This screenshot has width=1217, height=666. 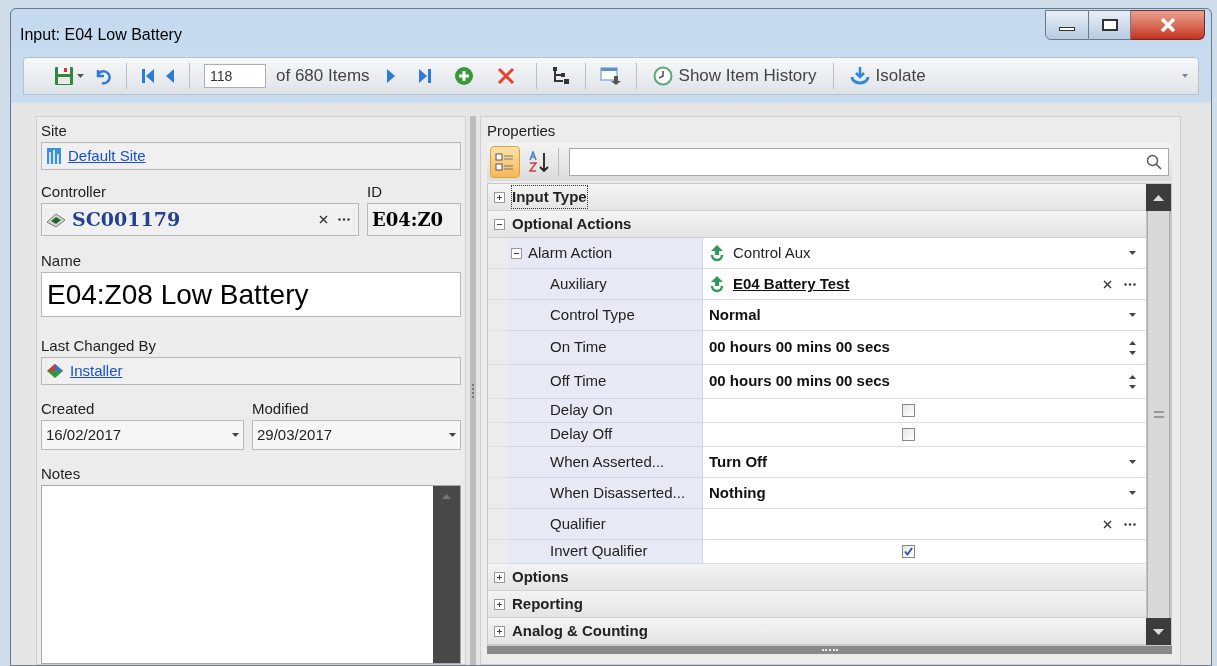 What do you see at coordinates (61, 473) in the screenshot?
I see `field-label: Notes` at bounding box center [61, 473].